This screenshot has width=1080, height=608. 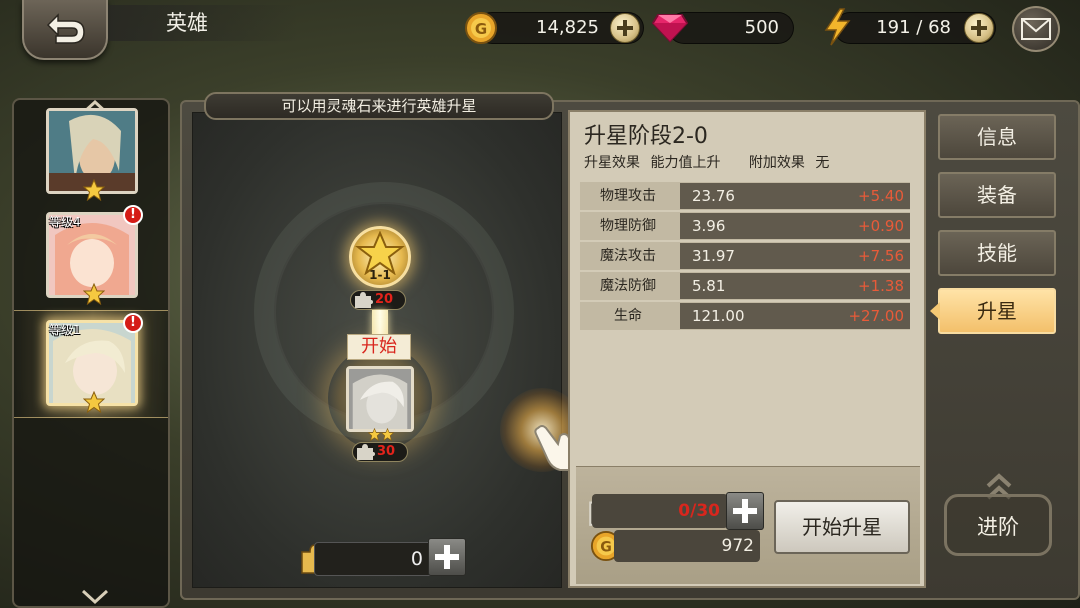 I want to click on stat-name: 魔法防御, so click(x=628, y=286).